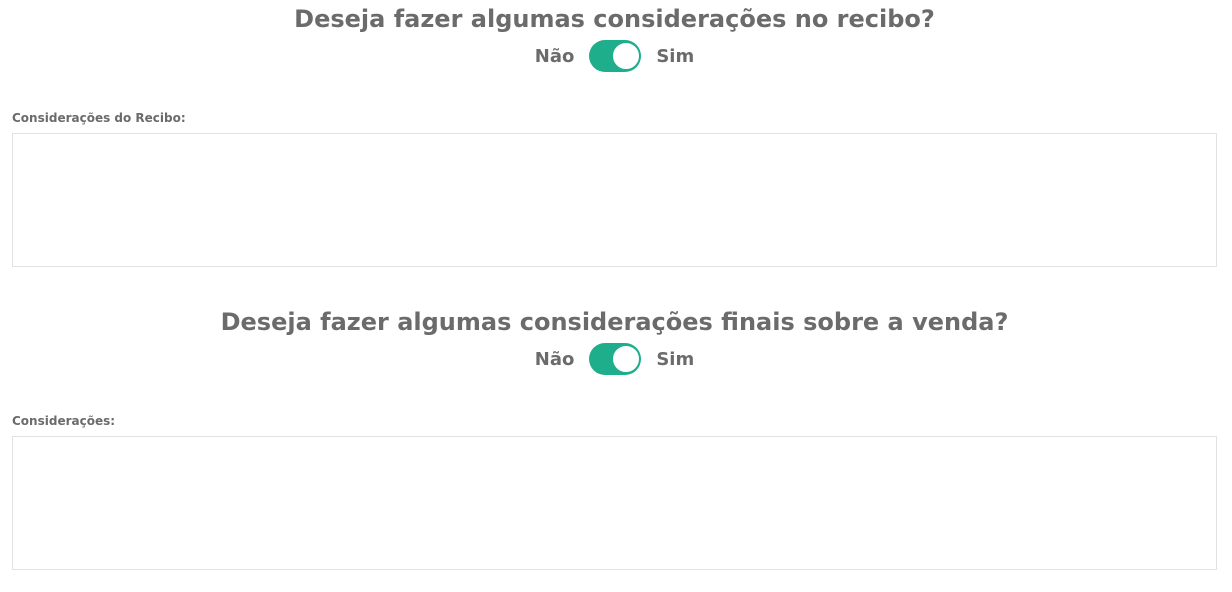 Image resolution: width=1232 pixels, height=592 pixels. I want to click on sale-considerations-toggle, so click(615, 359).